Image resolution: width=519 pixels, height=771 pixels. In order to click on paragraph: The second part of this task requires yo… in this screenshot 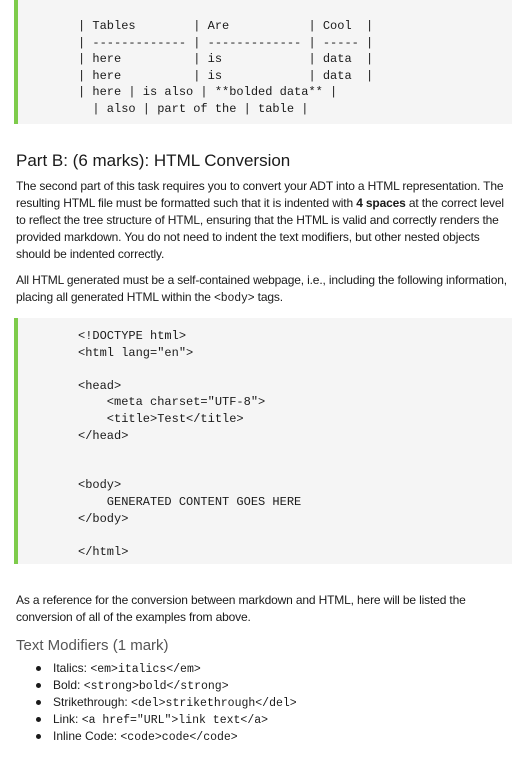, I will do `click(264, 220)`.